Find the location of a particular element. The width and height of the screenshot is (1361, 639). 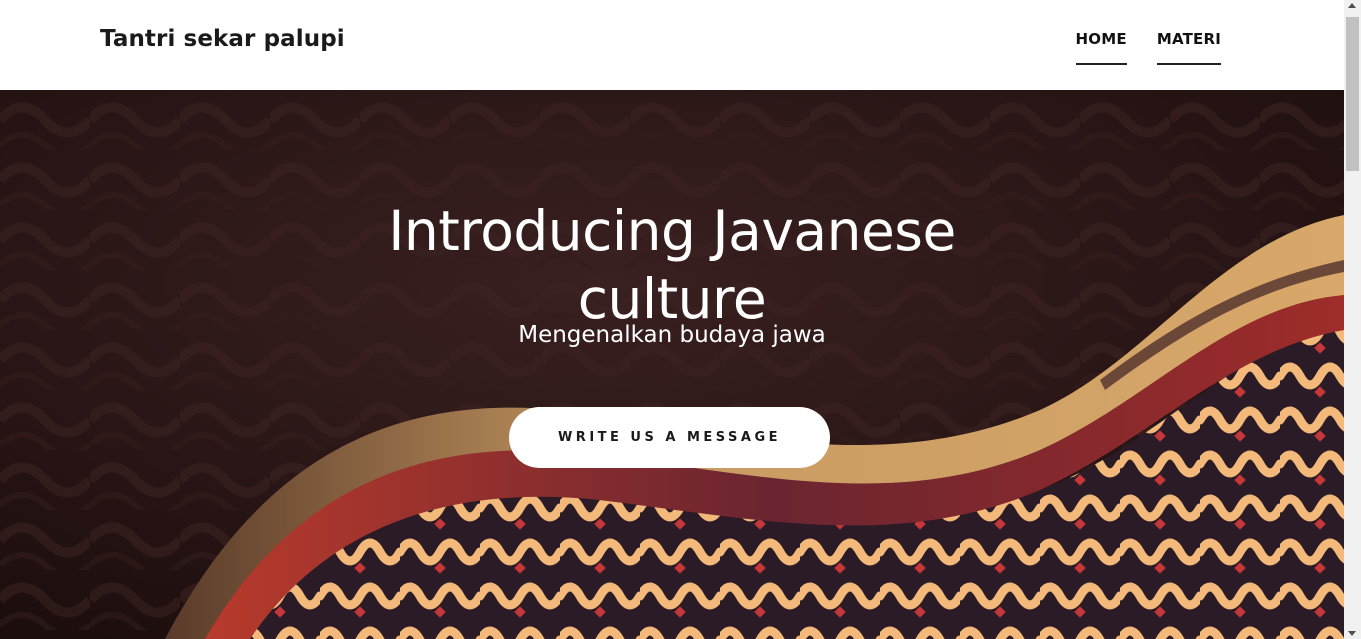

vertical-scrollbar is located at coordinates (1352, 319).